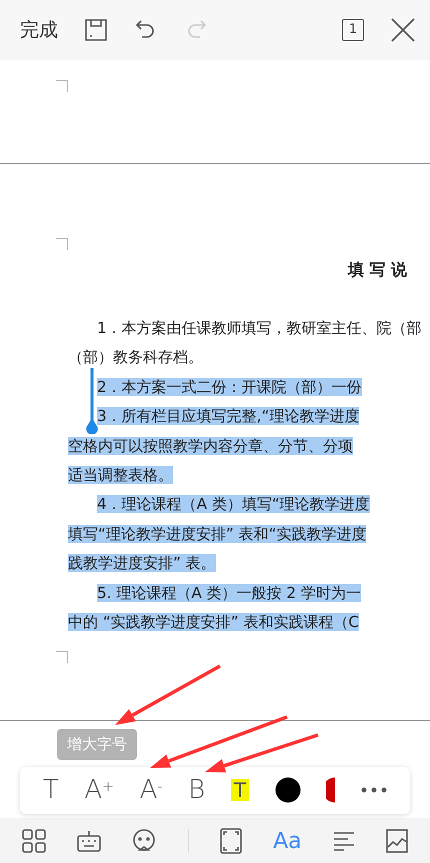 The width and height of the screenshot is (430, 863). I want to click on format-button: A$^{-}$, so click(151, 790).